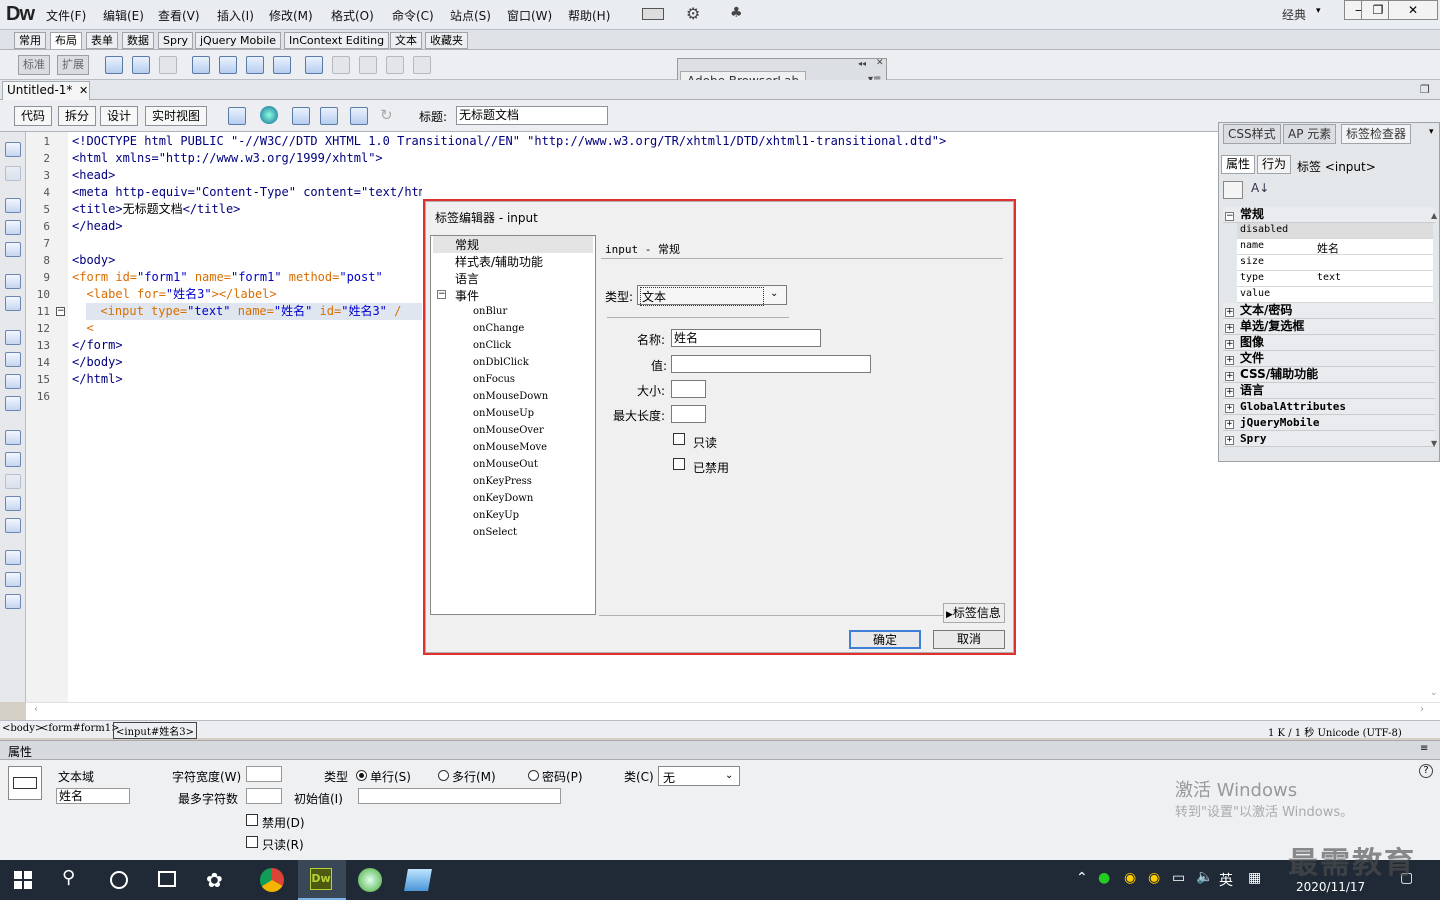  Describe the element at coordinates (13, 249) in the screenshot. I see `expand-all-icon` at that location.